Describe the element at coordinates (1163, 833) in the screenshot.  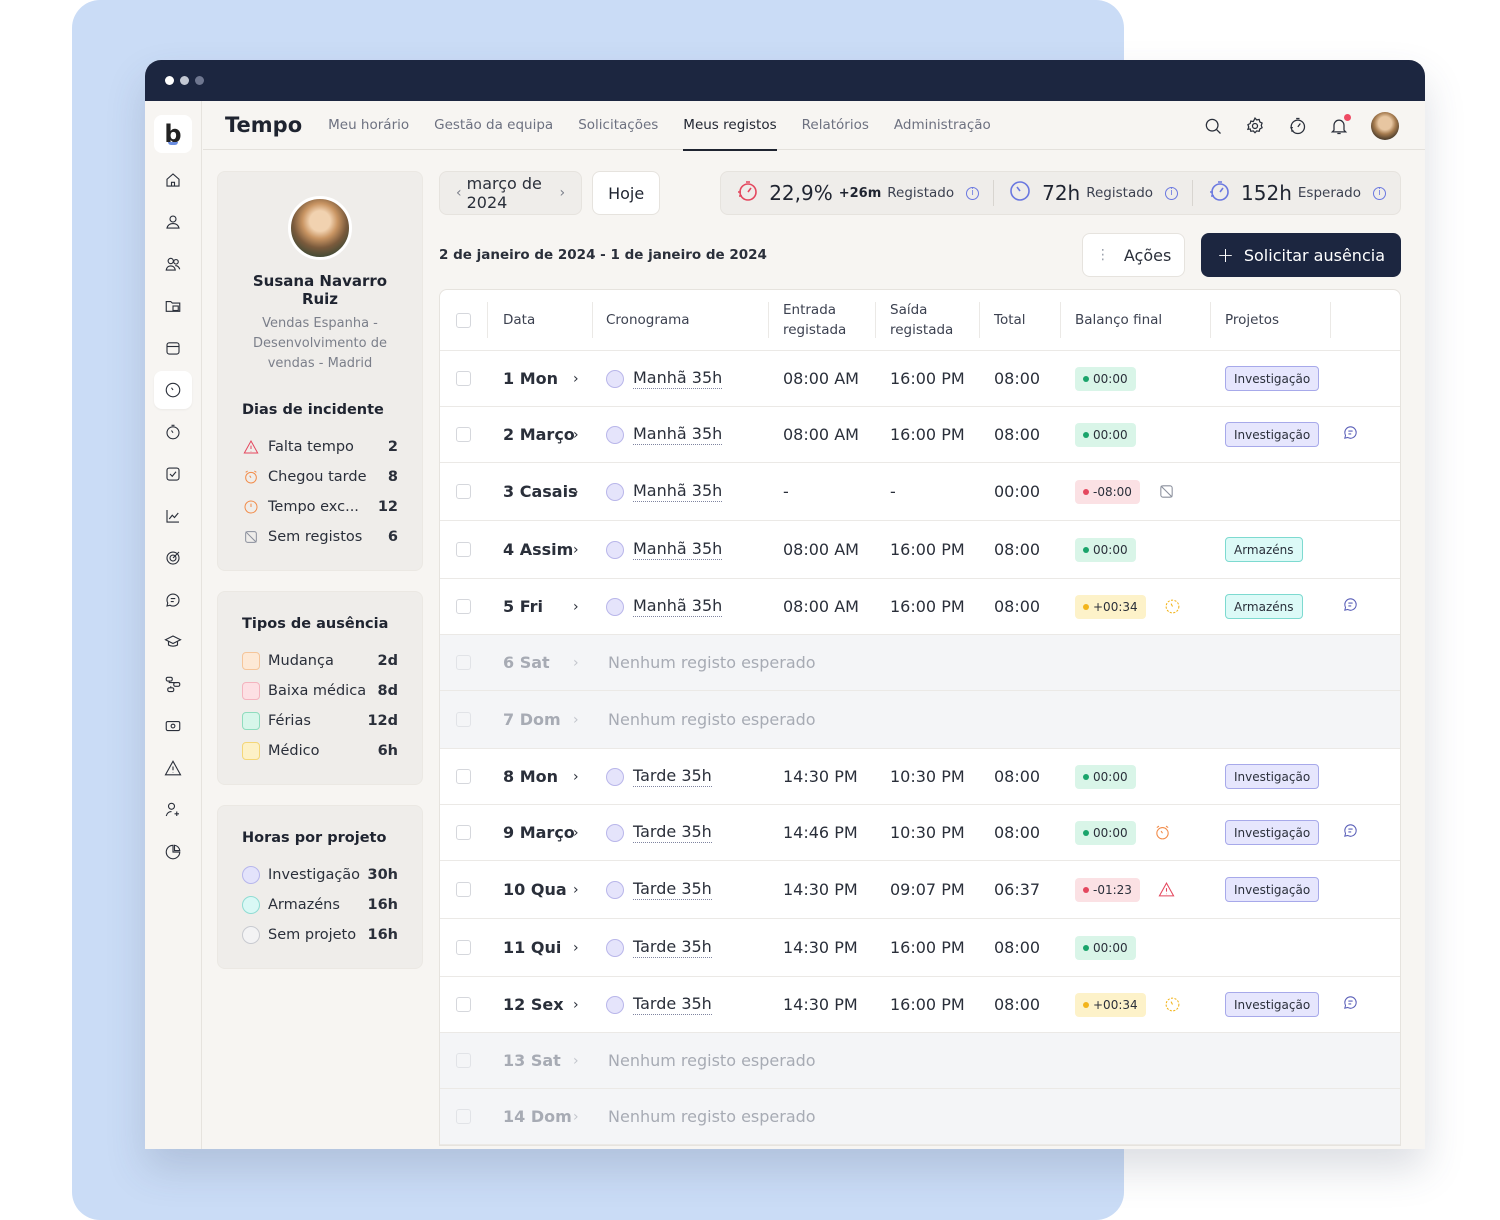
I see `alarm-icon` at that location.